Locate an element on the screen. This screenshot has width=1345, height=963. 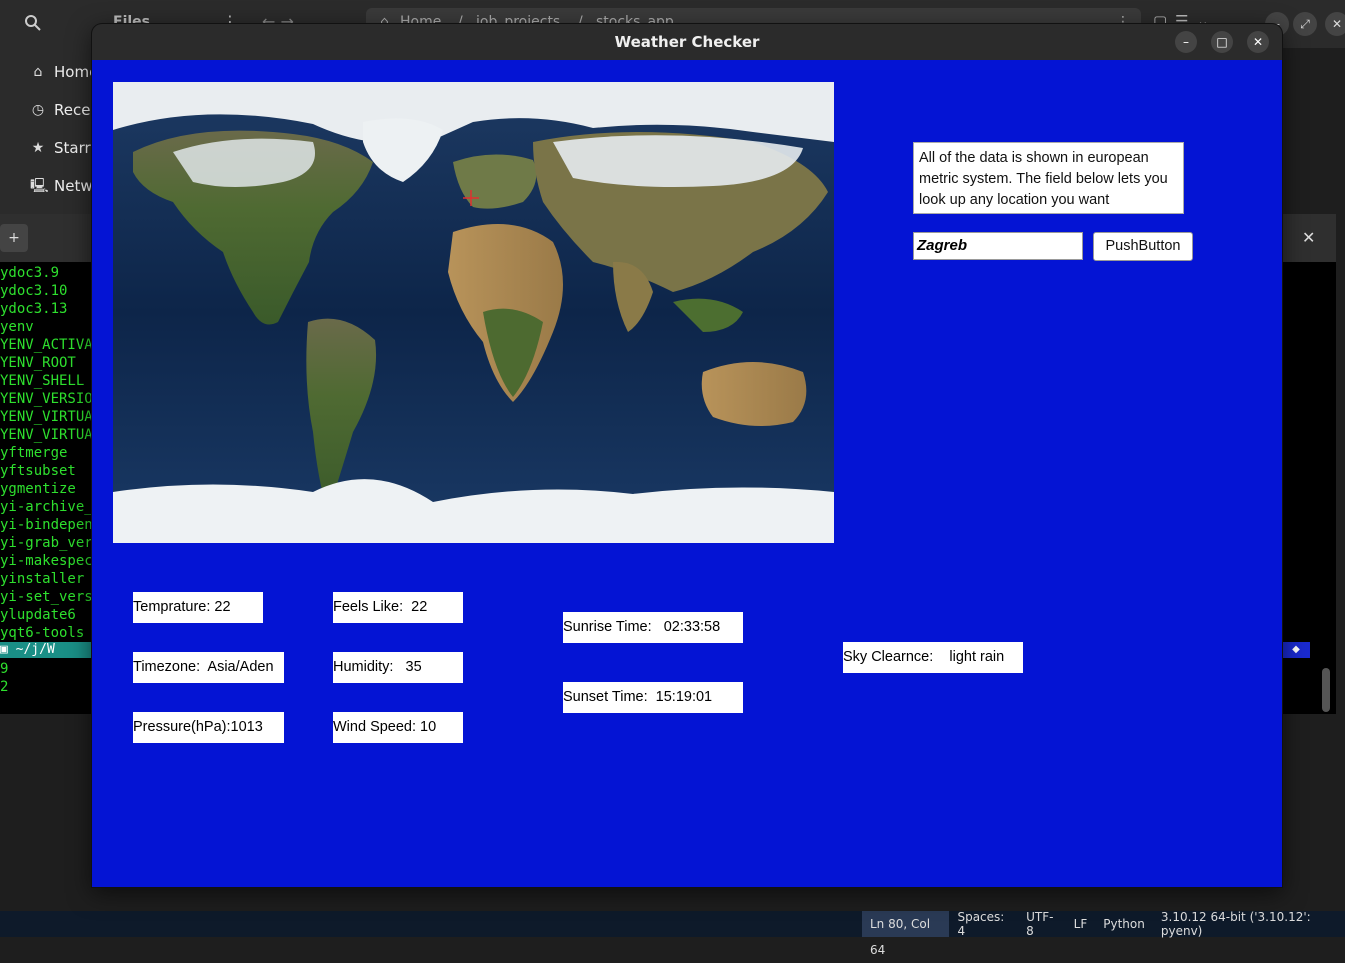
sidebar-item-starred: ★ Starre is located at coordinates (65, 148).